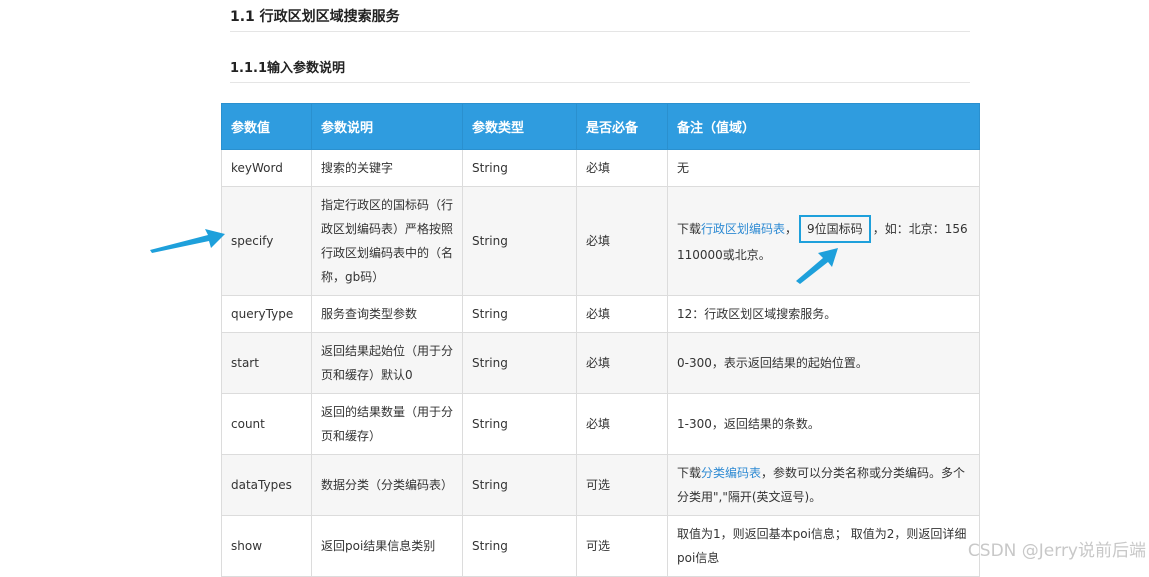 This screenshot has height=577, width=1149. I want to click on cell-desc: 返回结果起始位（用于分页和缓存）默认0, so click(387, 363).